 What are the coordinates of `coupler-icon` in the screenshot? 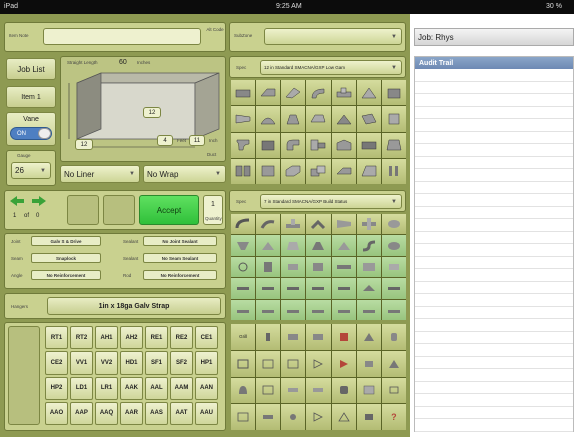 It's located at (293, 267).